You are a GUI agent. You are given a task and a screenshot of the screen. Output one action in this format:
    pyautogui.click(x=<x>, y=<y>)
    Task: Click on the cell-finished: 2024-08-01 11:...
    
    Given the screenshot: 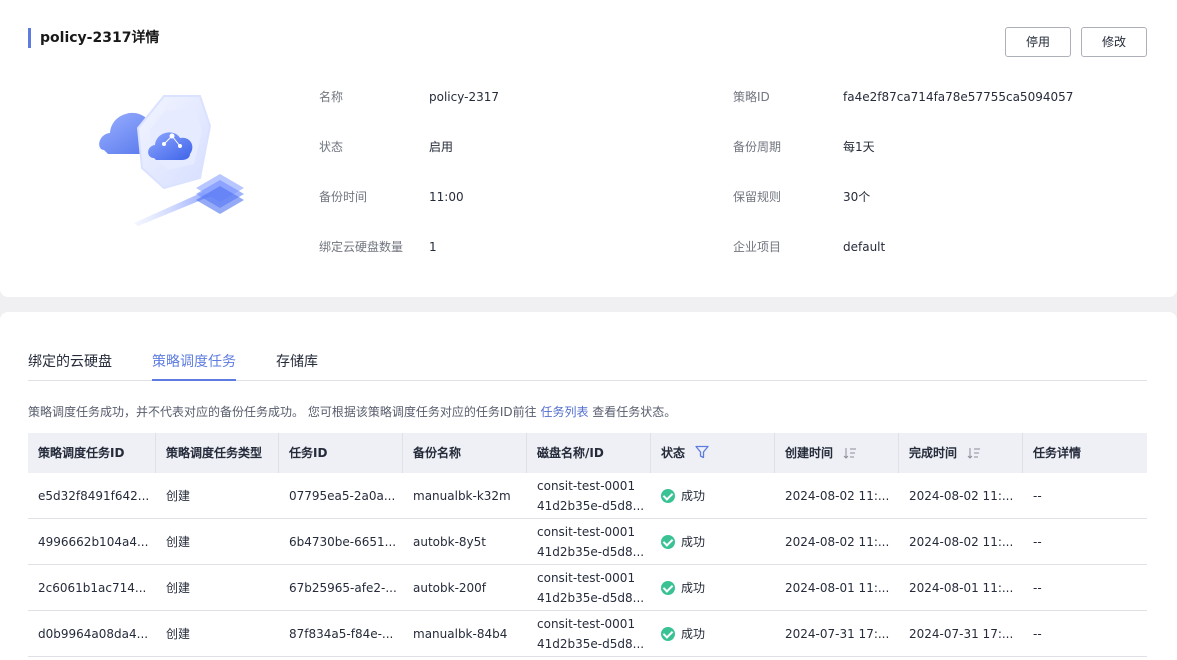 What is the action you would take?
    pyautogui.click(x=961, y=588)
    